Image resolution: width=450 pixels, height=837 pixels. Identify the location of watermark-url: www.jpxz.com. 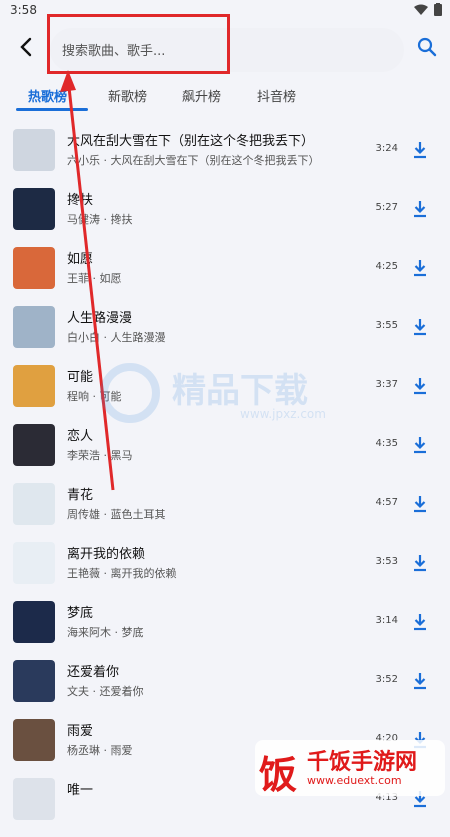
(283, 414).